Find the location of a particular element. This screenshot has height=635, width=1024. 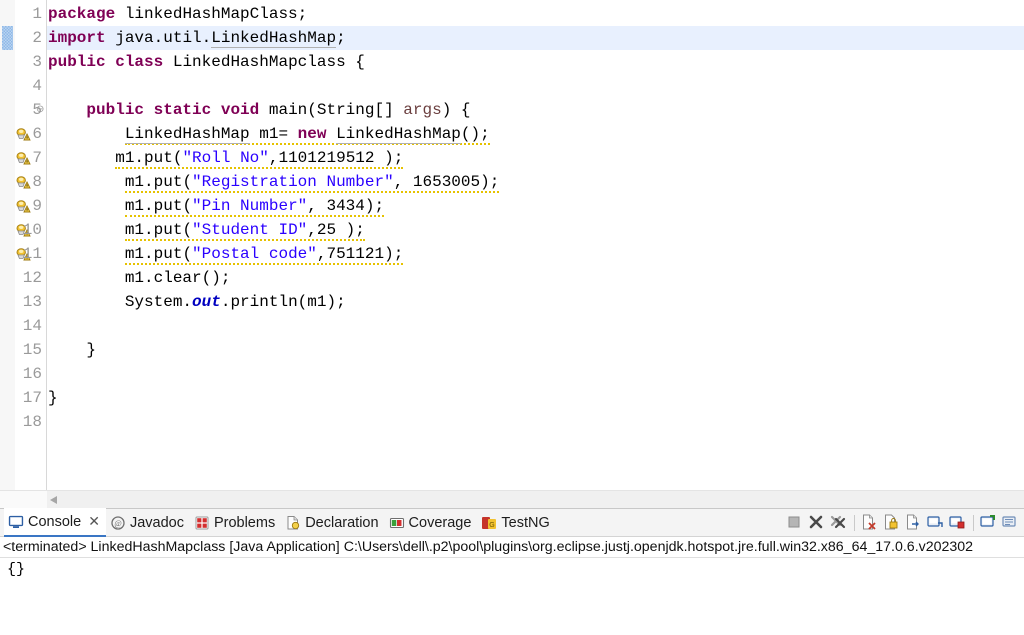

code-line: m1.put("Postal code",751121); is located at coordinates (536, 254).